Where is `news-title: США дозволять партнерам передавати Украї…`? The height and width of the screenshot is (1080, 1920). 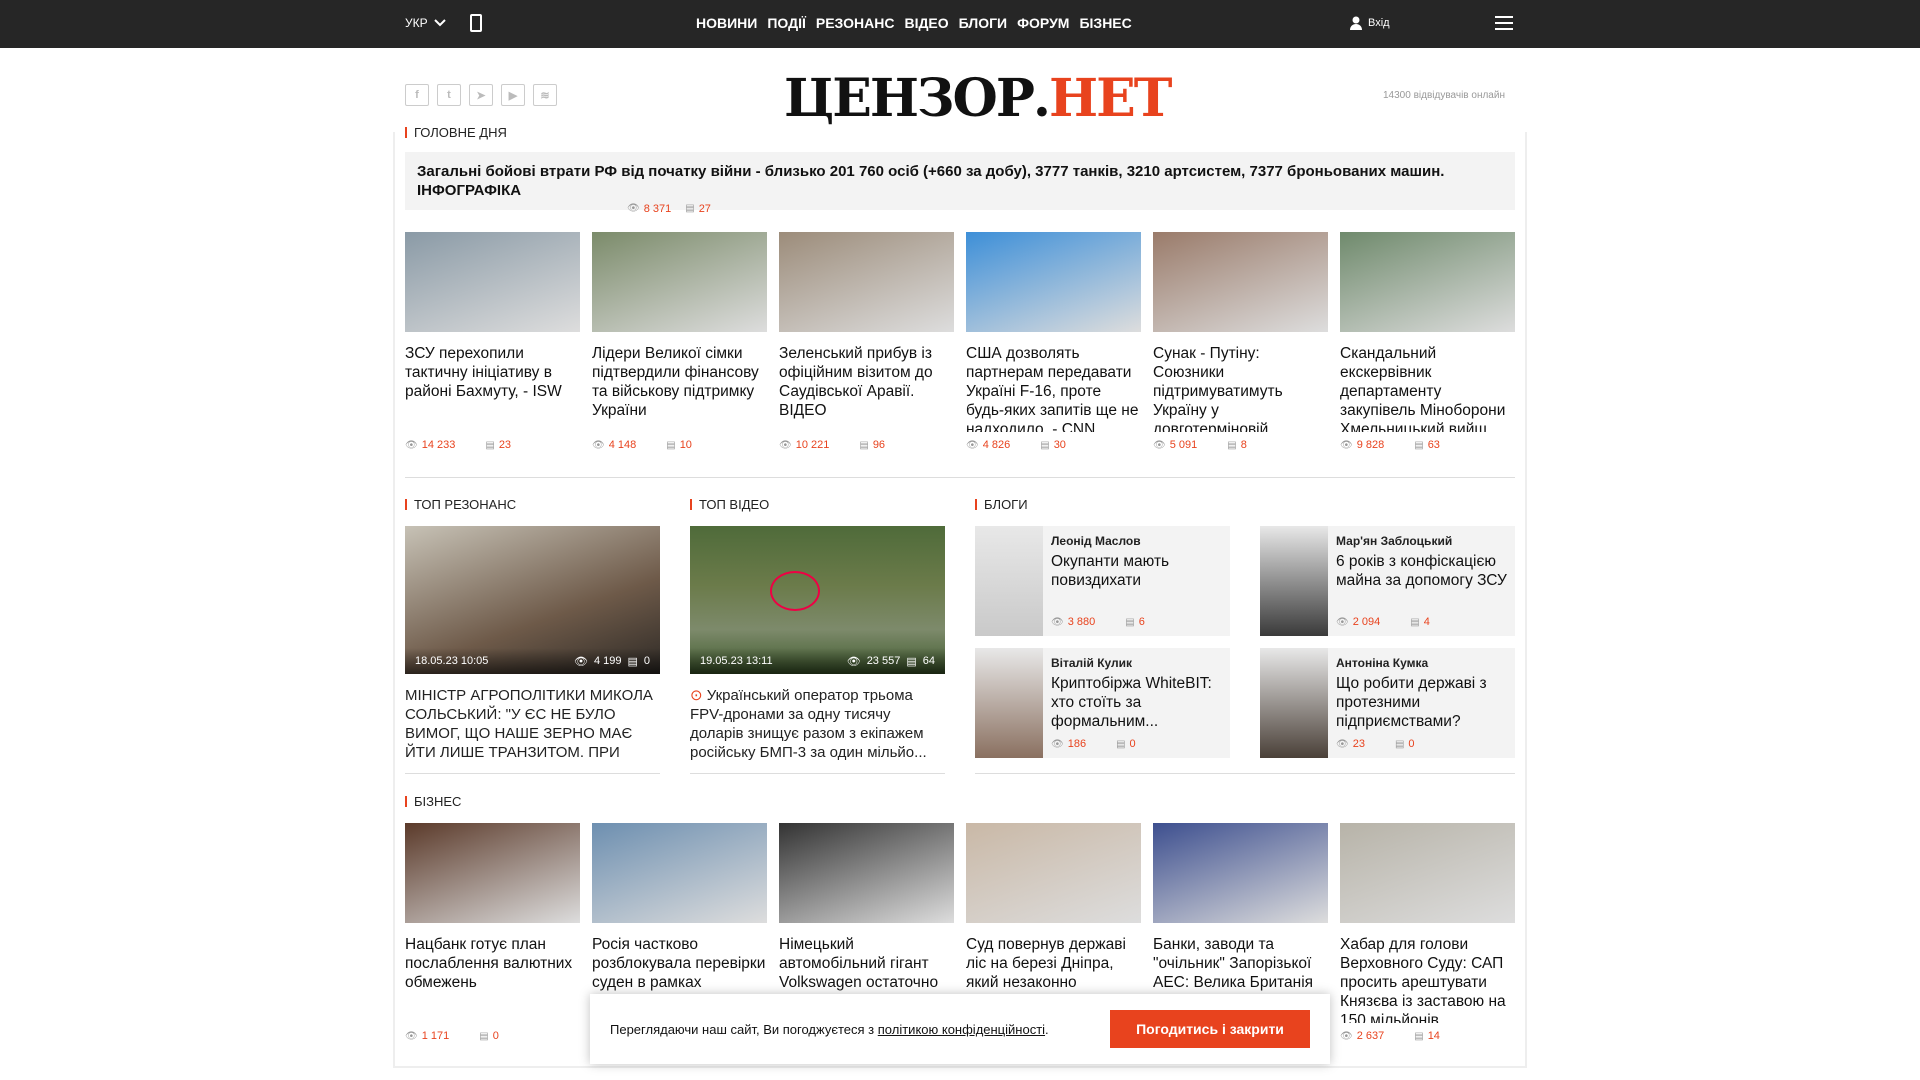 news-title: США дозволять партнерам передавати Украї… is located at coordinates (1052, 388).